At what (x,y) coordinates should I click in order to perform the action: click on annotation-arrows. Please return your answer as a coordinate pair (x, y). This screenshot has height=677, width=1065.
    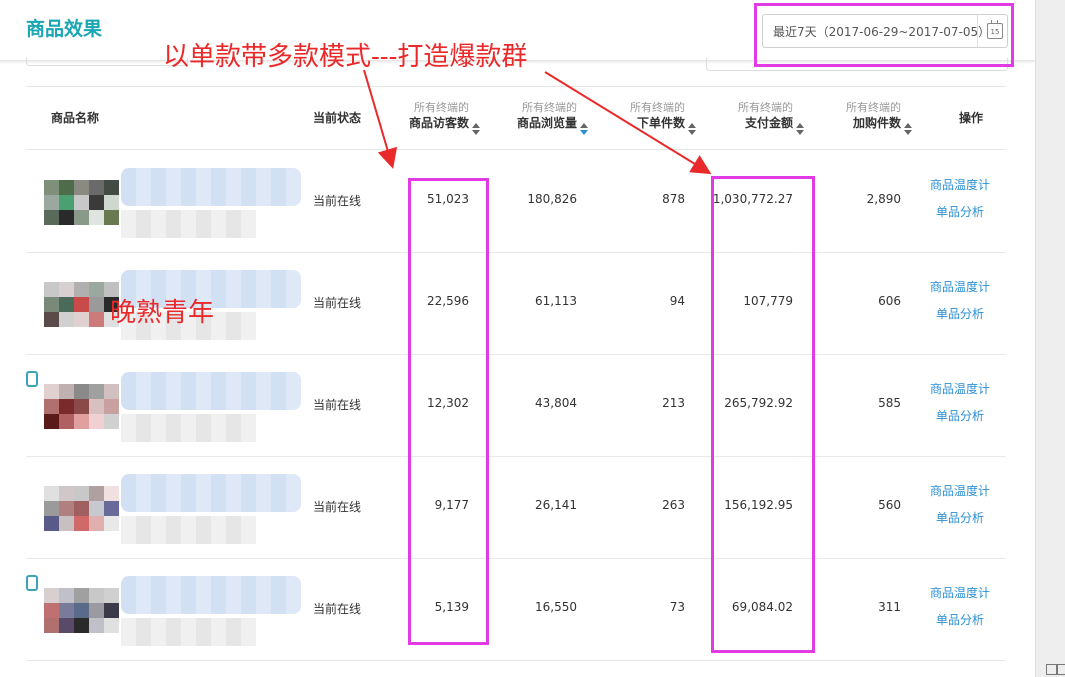
    Looking at the image, I should click on (537, 122).